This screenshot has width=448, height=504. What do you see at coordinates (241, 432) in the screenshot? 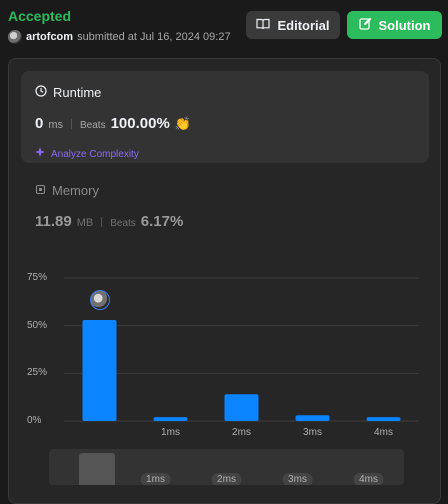
I see `x-tick-label: 2ms` at bounding box center [241, 432].